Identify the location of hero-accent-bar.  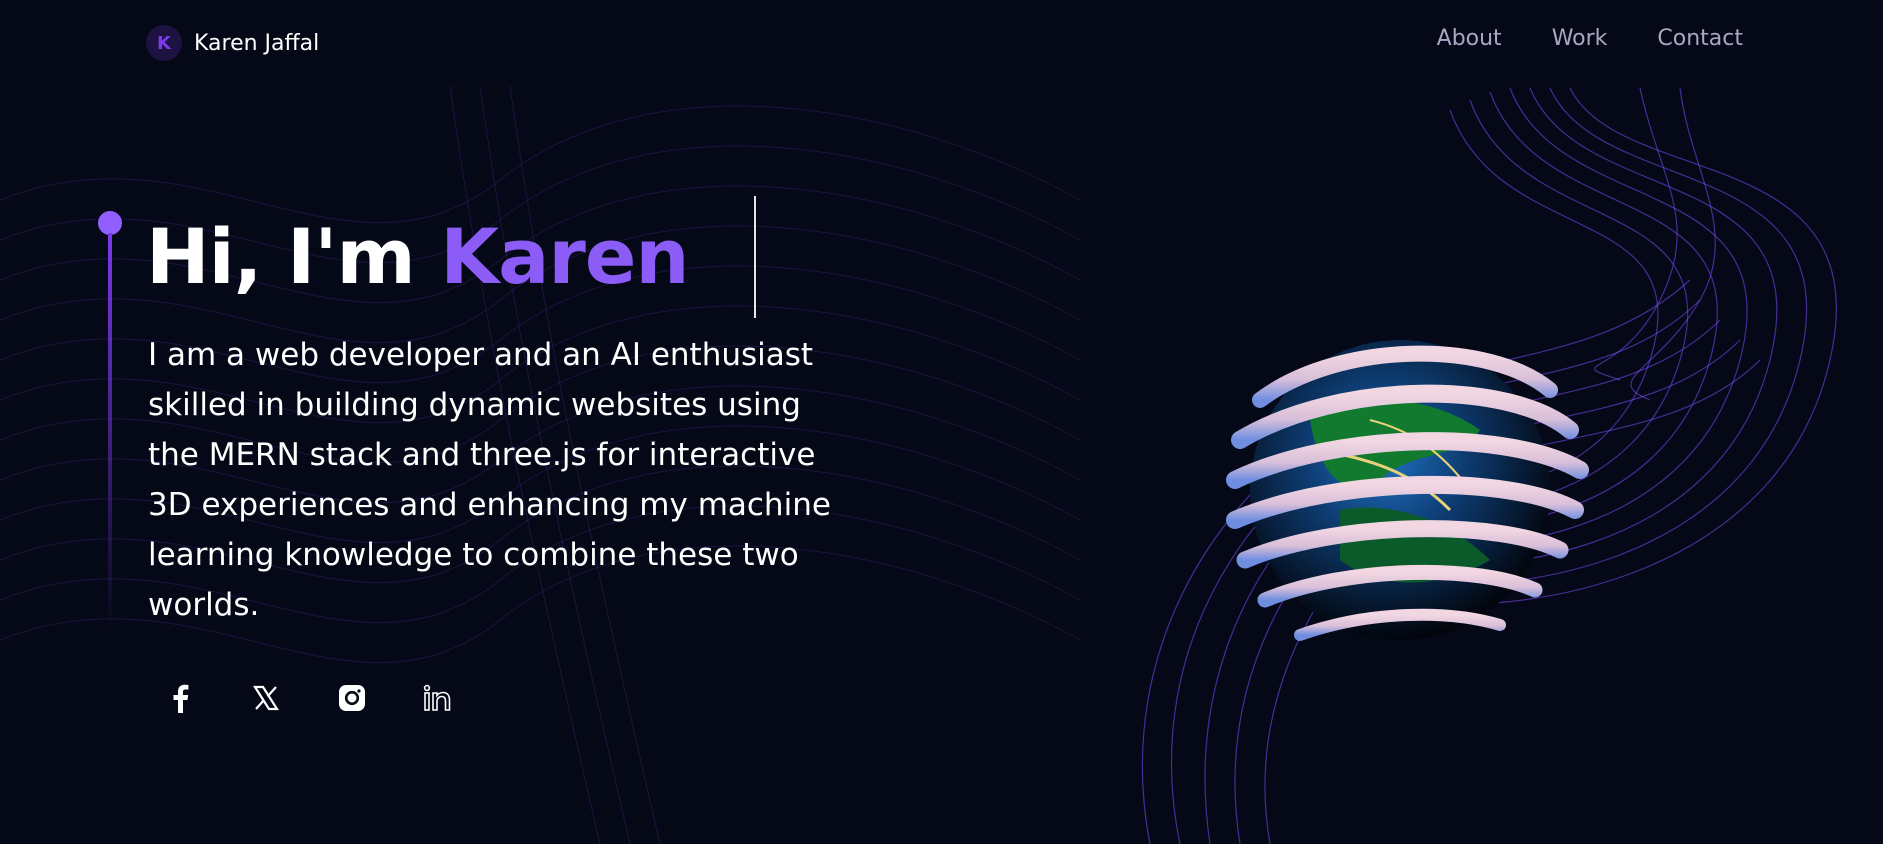
(110, 422).